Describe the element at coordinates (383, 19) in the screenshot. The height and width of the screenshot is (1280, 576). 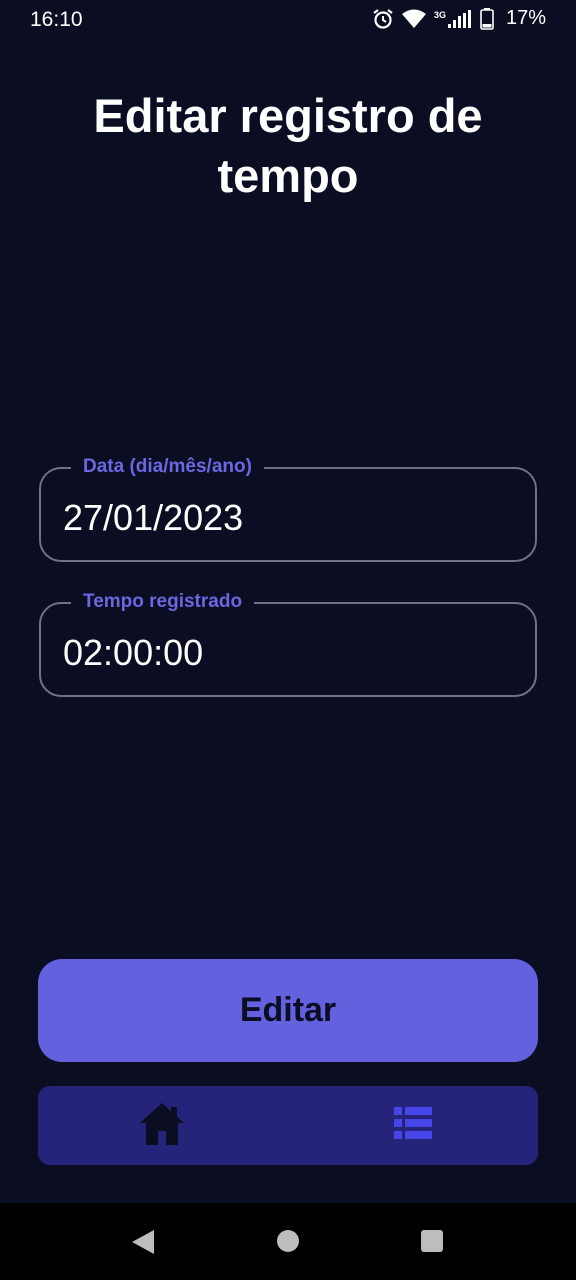
I see `alarm-icon` at that location.